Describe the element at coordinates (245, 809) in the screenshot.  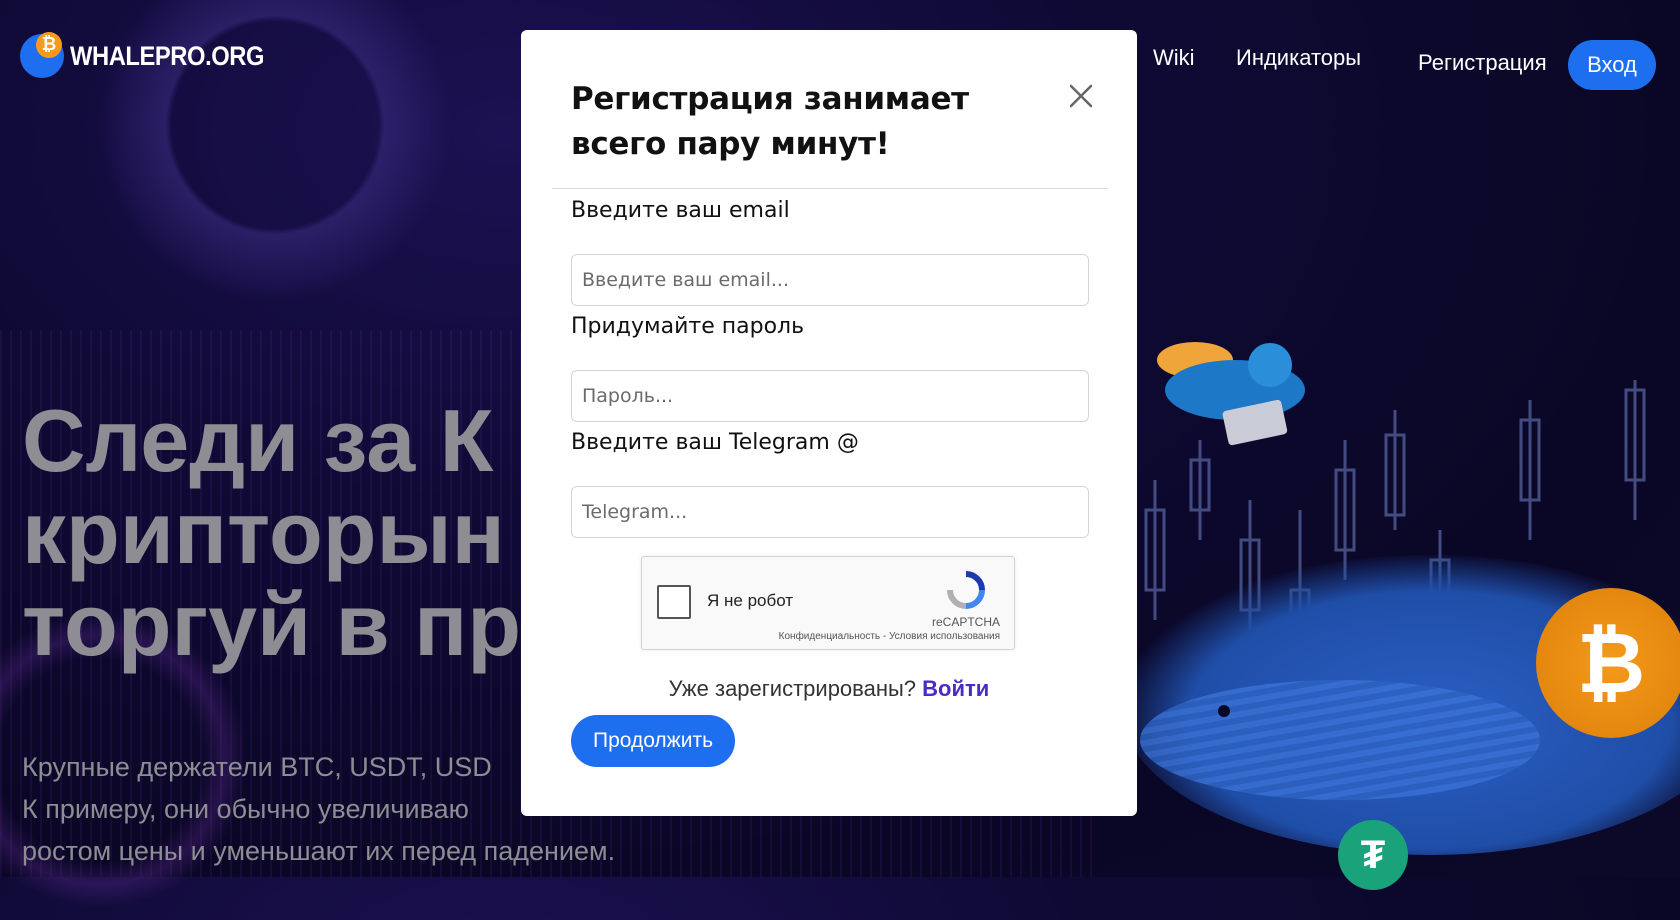
I see `hero-subtitle-line: К примеру, они обычно увеличиваю` at that location.